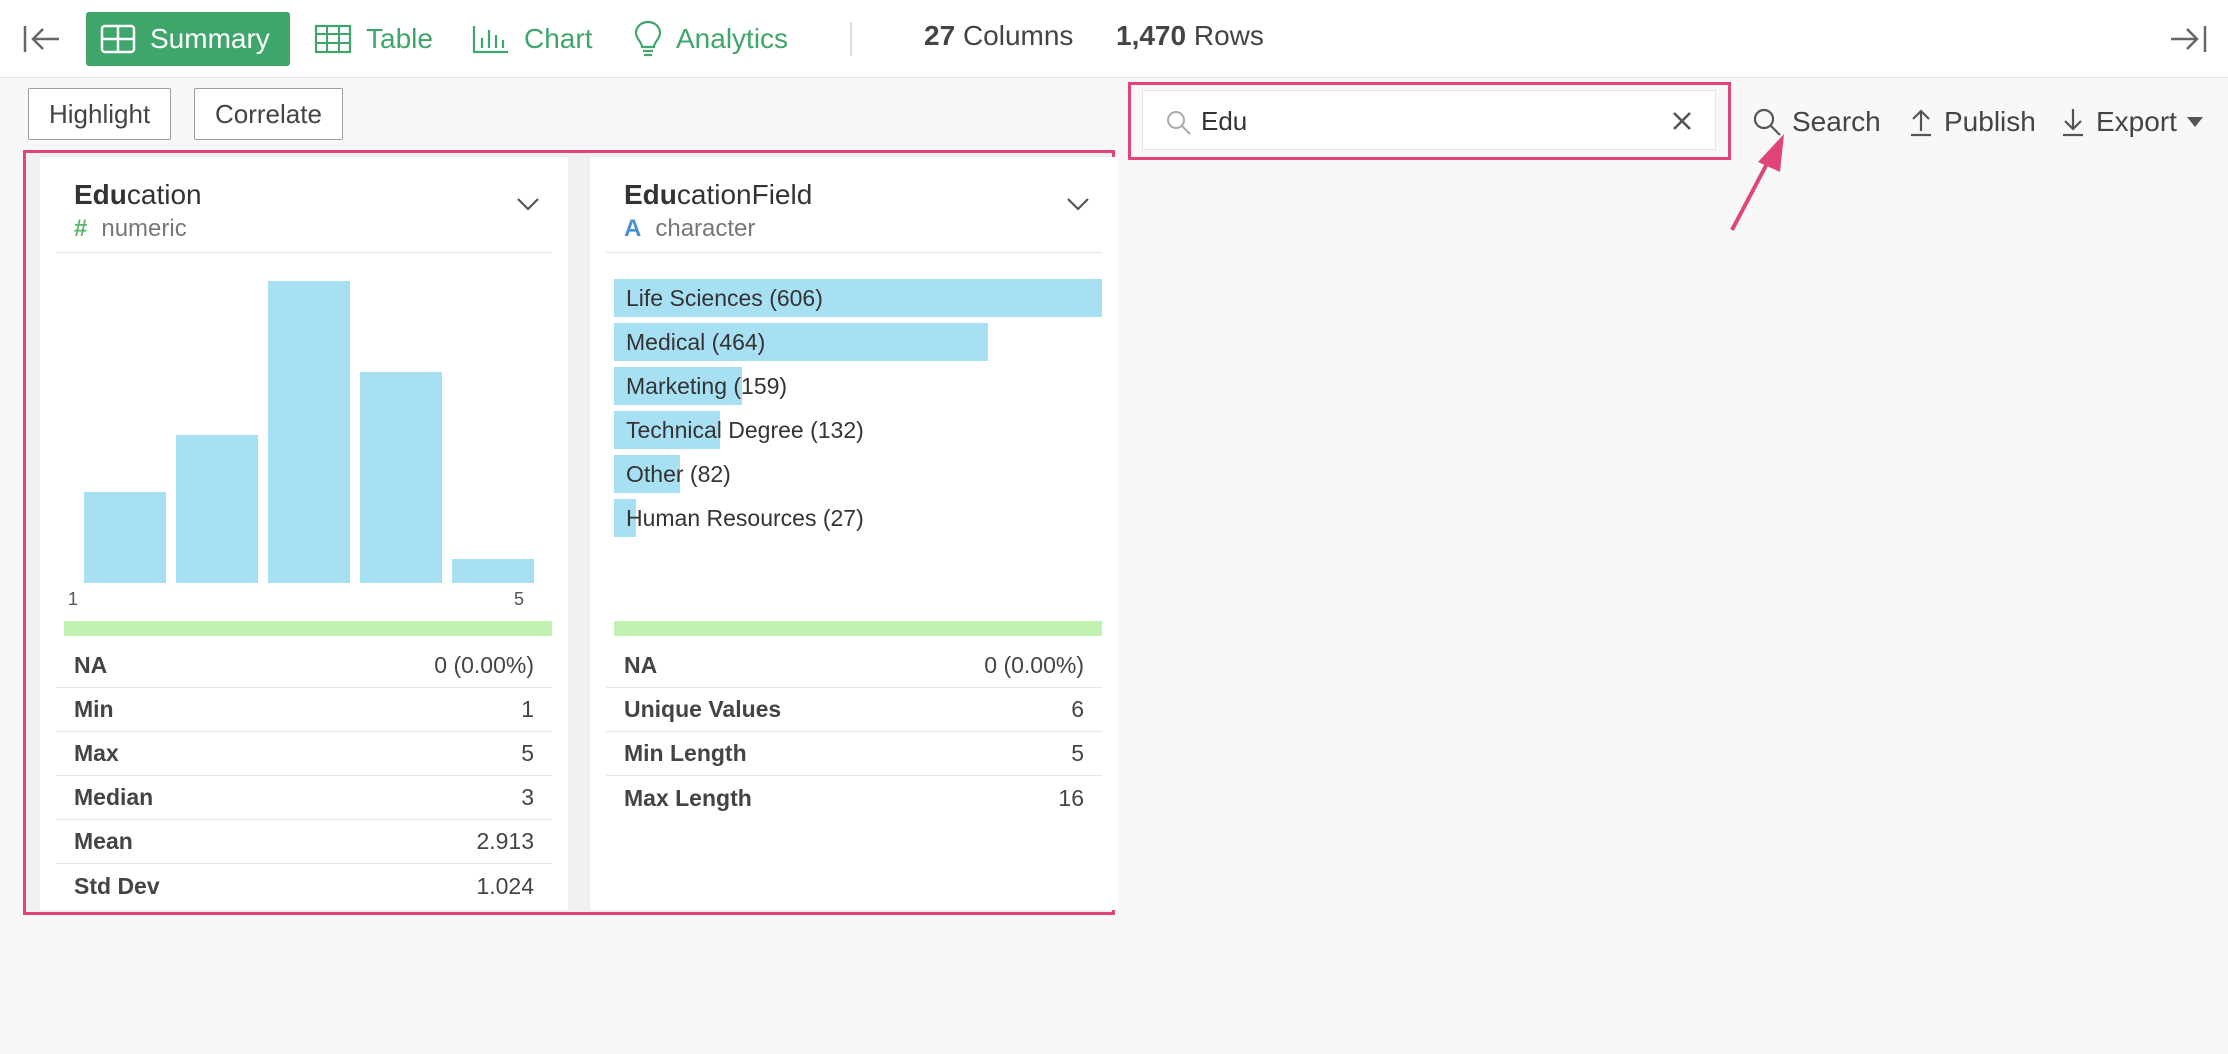  I want to click on upload-icon, so click(1921, 123).